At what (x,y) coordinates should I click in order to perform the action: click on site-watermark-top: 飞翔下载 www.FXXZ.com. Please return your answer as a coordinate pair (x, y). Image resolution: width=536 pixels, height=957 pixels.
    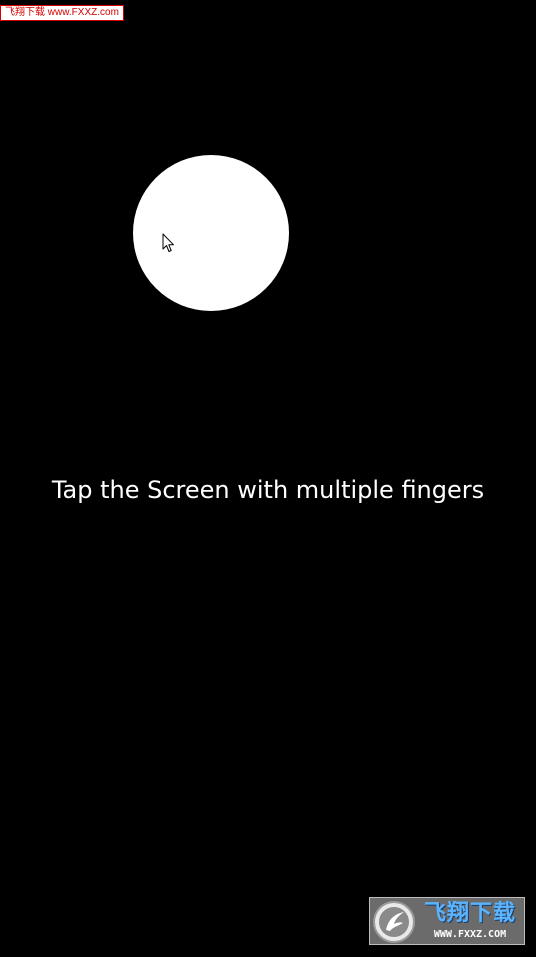
    Looking at the image, I should click on (62, 13).